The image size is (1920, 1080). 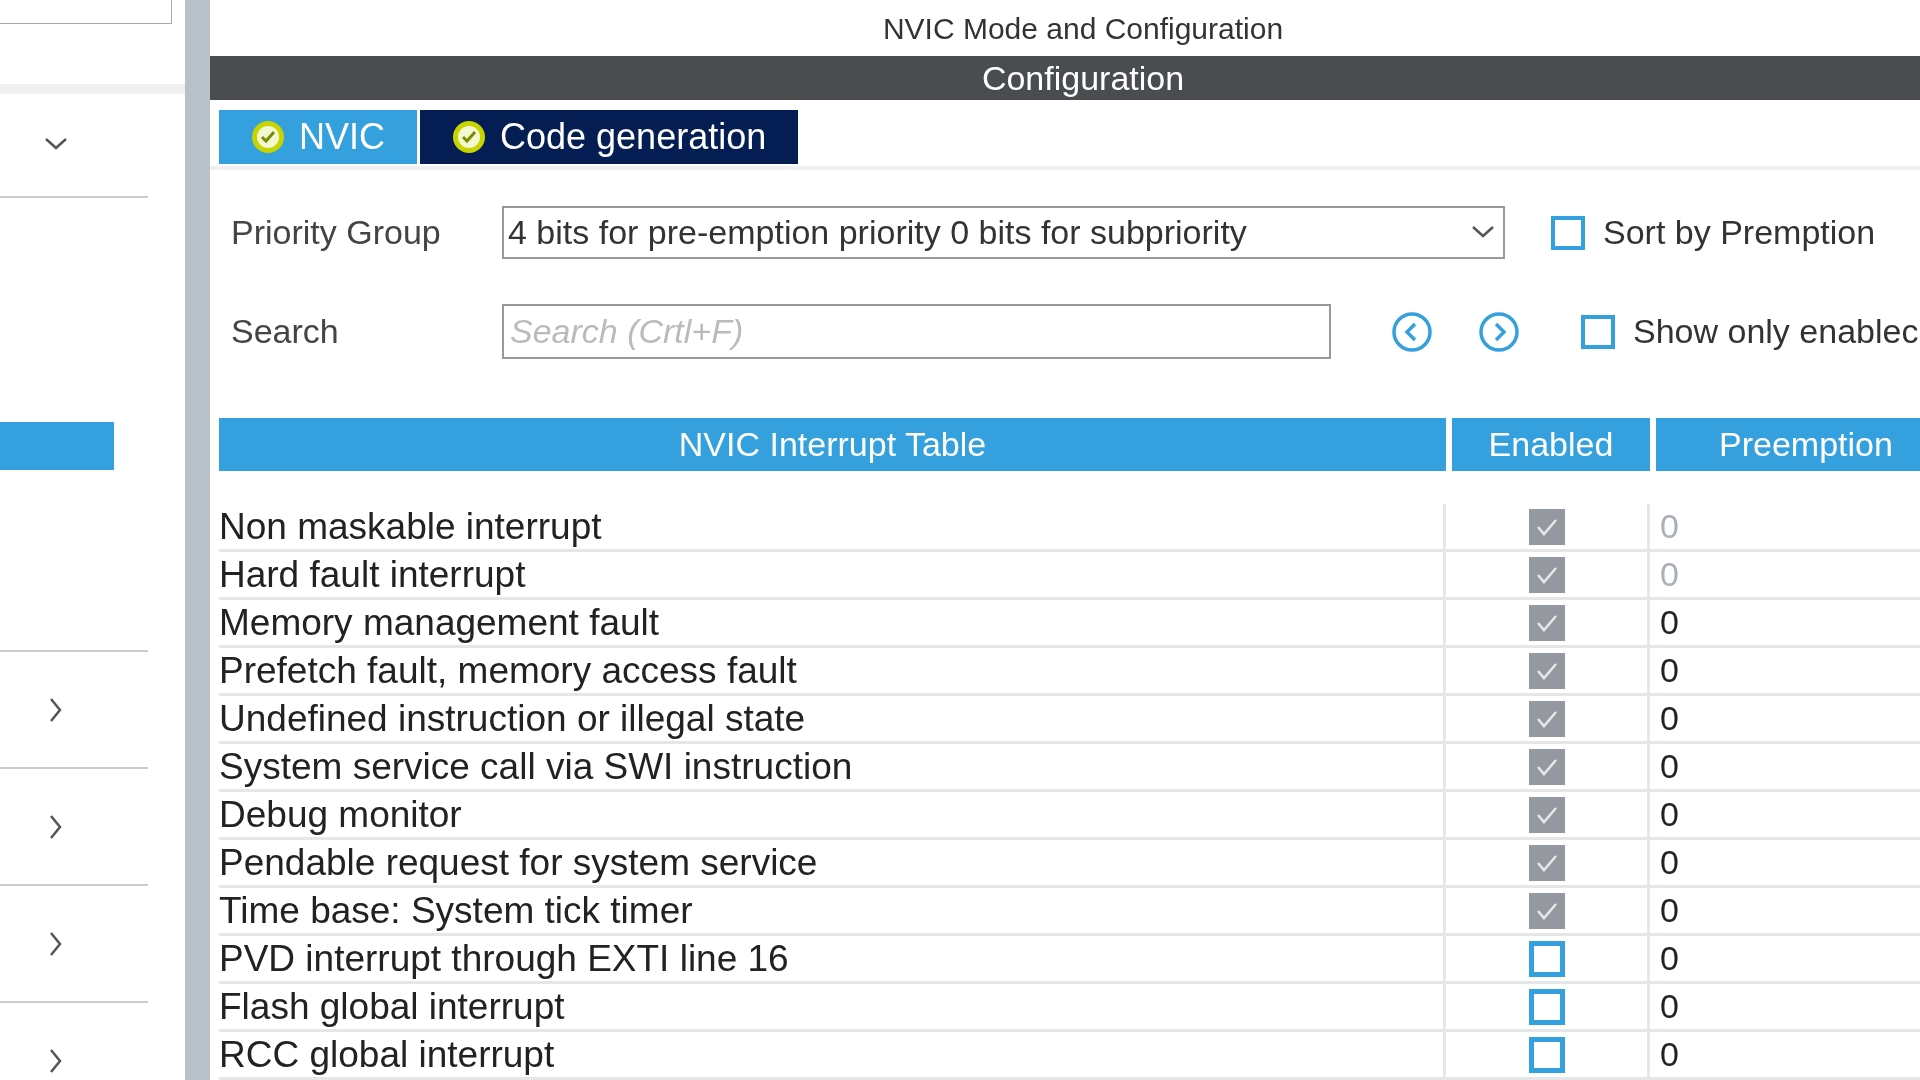 What do you see at coordinates (1083, 28) in the screenshot?
I see `panel-title: NVIC Mode and Configuration` at bounding box center [1083, 28].